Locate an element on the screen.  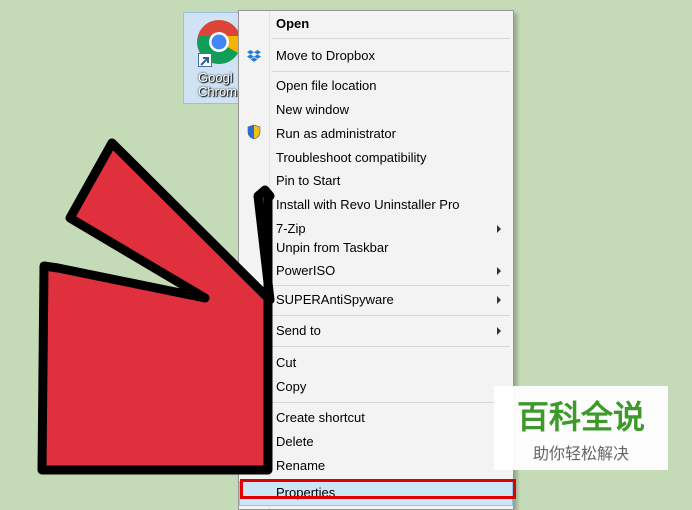
watermark-title: 百科全说 is located at coordinates (580, 417).